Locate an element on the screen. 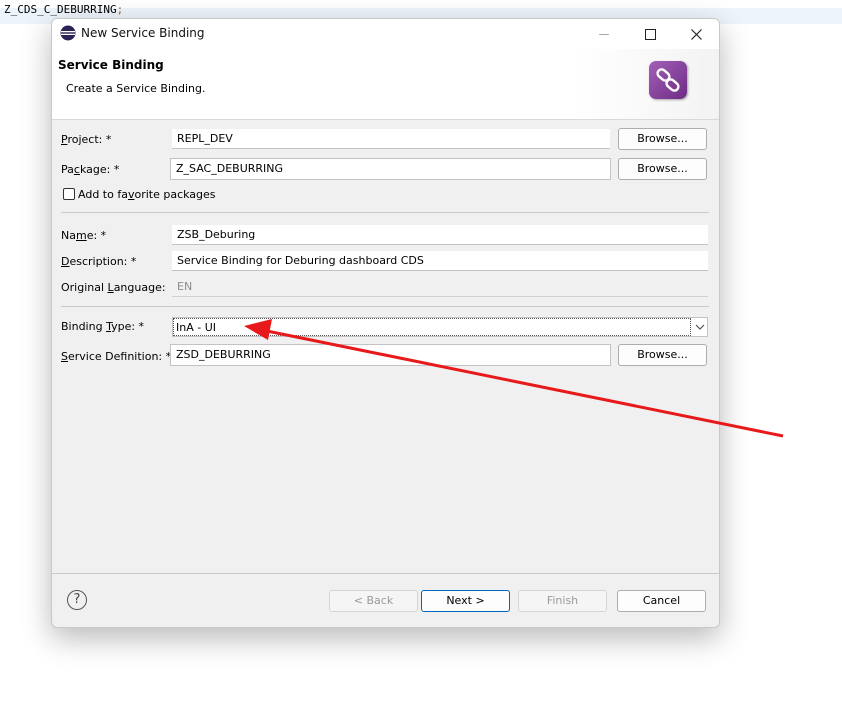 The image size is (842, 708). close-icon is located at coordinates (696, 34).